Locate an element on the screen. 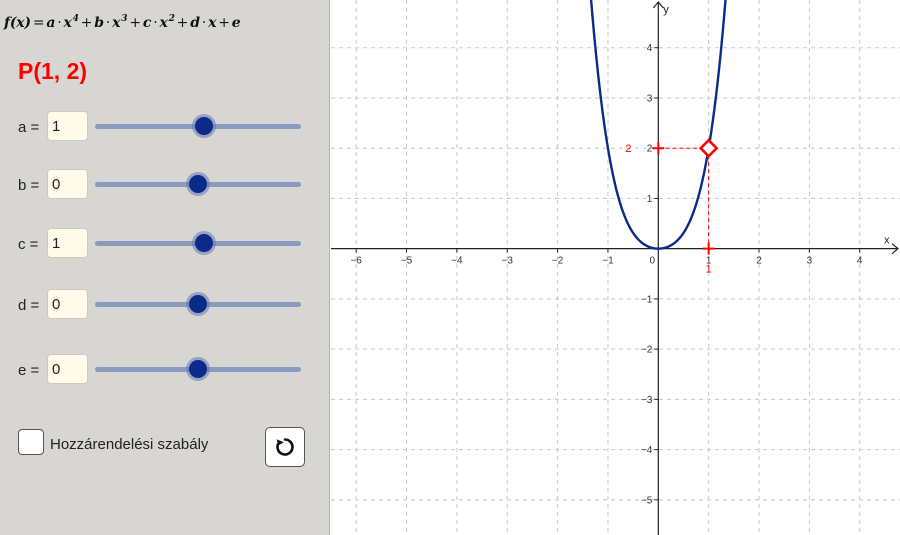 This screenshot has height=535, width=900. point-label: P(1, 2) is located at coordinates (53, 71).